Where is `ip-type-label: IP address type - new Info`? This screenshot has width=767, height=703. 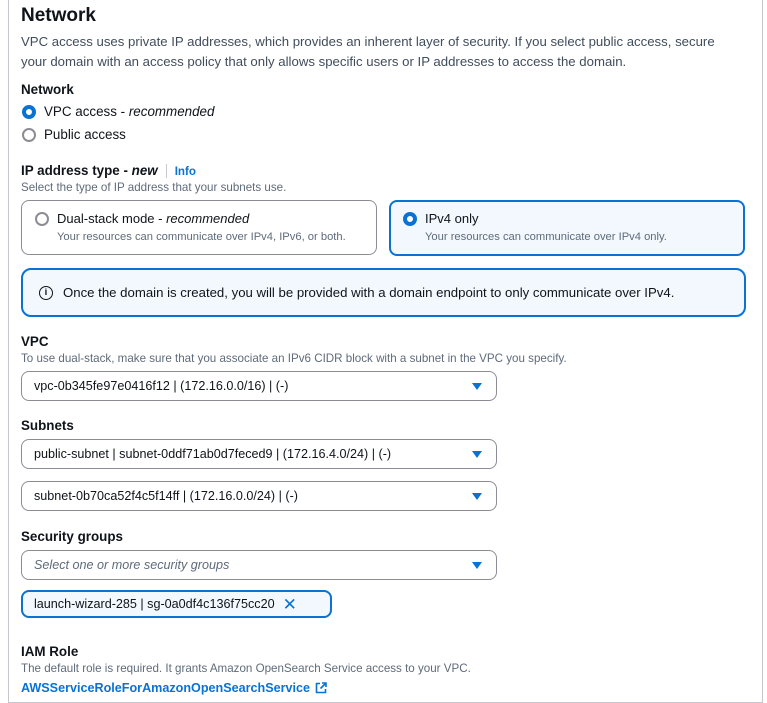
ip-type-label: IP address type - new Info is located at coordinates (108, 171).